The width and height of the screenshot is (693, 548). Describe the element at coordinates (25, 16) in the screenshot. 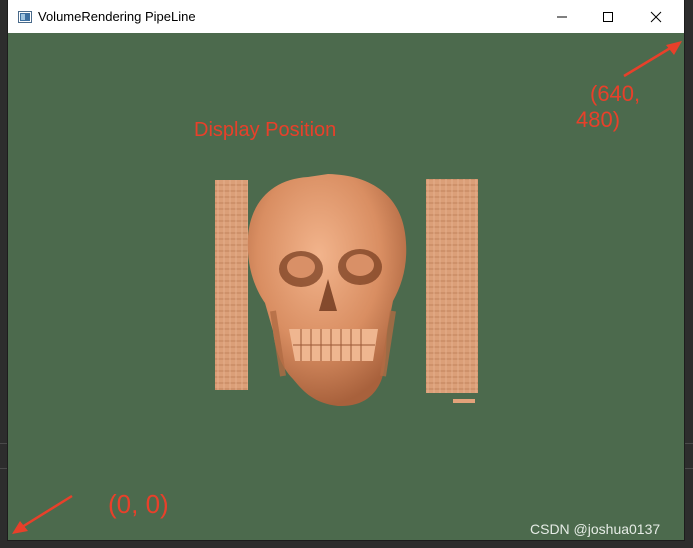

I see `app-window-icon` at that location.